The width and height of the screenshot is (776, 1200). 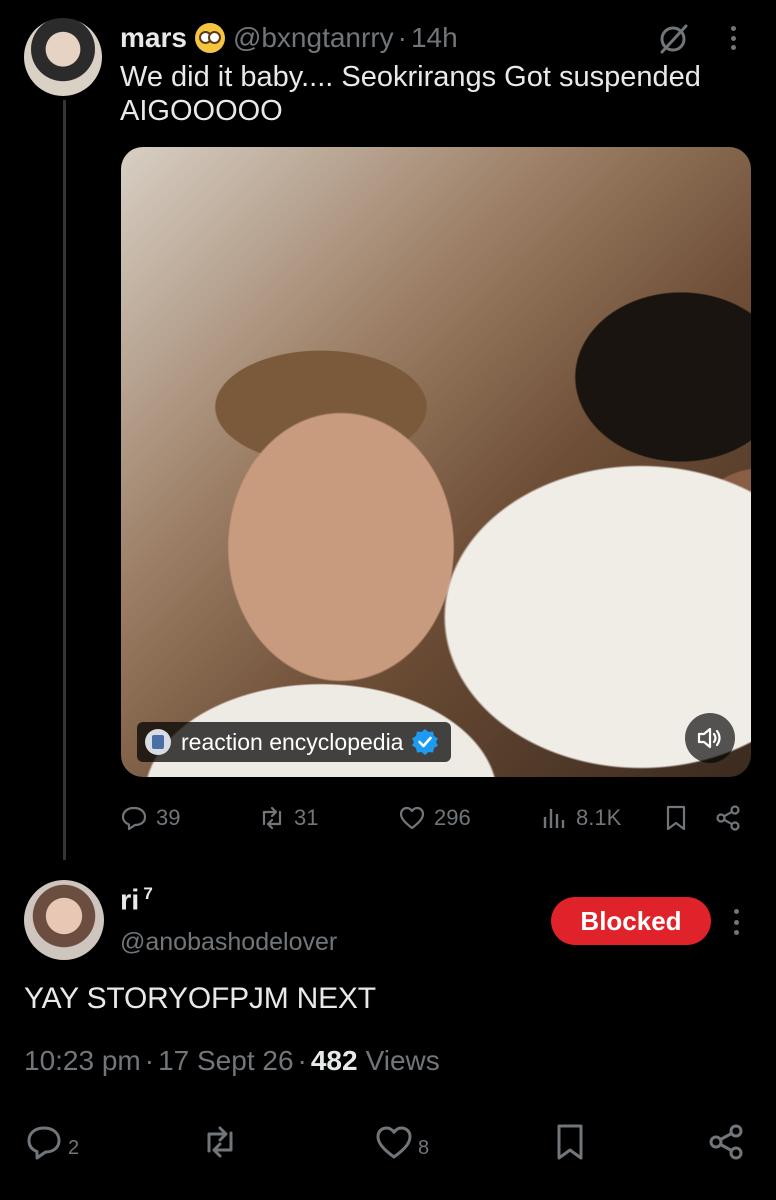 I want to click on retweet-count: 31, so click(x=306, y=817).